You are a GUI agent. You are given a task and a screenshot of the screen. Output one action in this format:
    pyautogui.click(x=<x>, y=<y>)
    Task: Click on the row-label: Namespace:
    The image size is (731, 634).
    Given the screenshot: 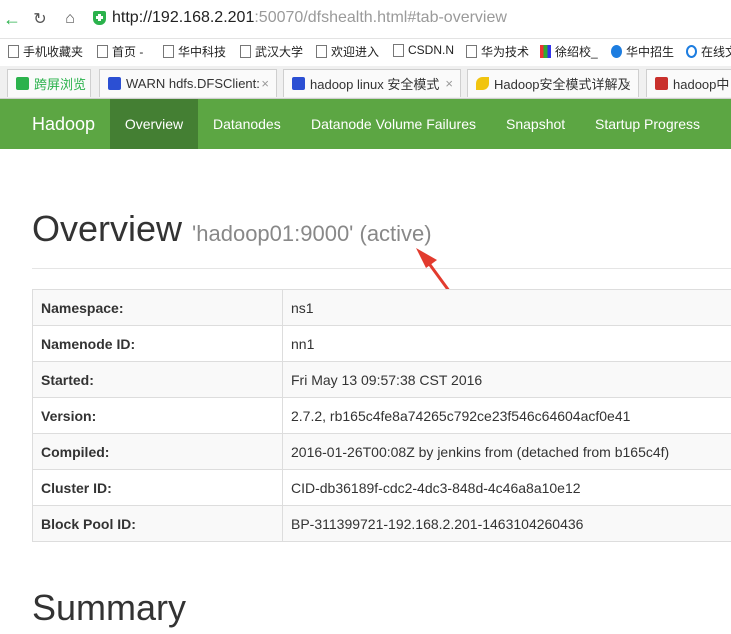 What is the action you would take?
    pyautogui.click(x=157, y=307)
    